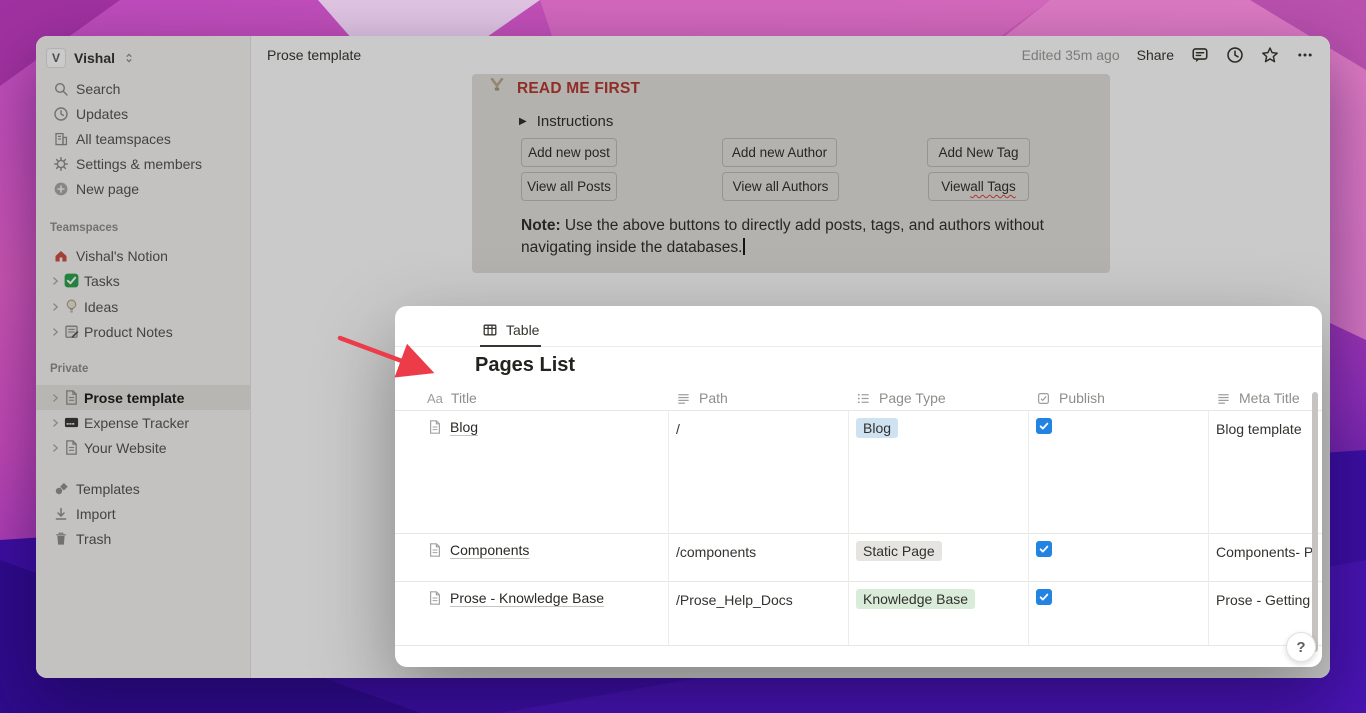 The height and width of the screenshot is (713, 1366). I want to click on page-title-link: Components, so click(489, 550).